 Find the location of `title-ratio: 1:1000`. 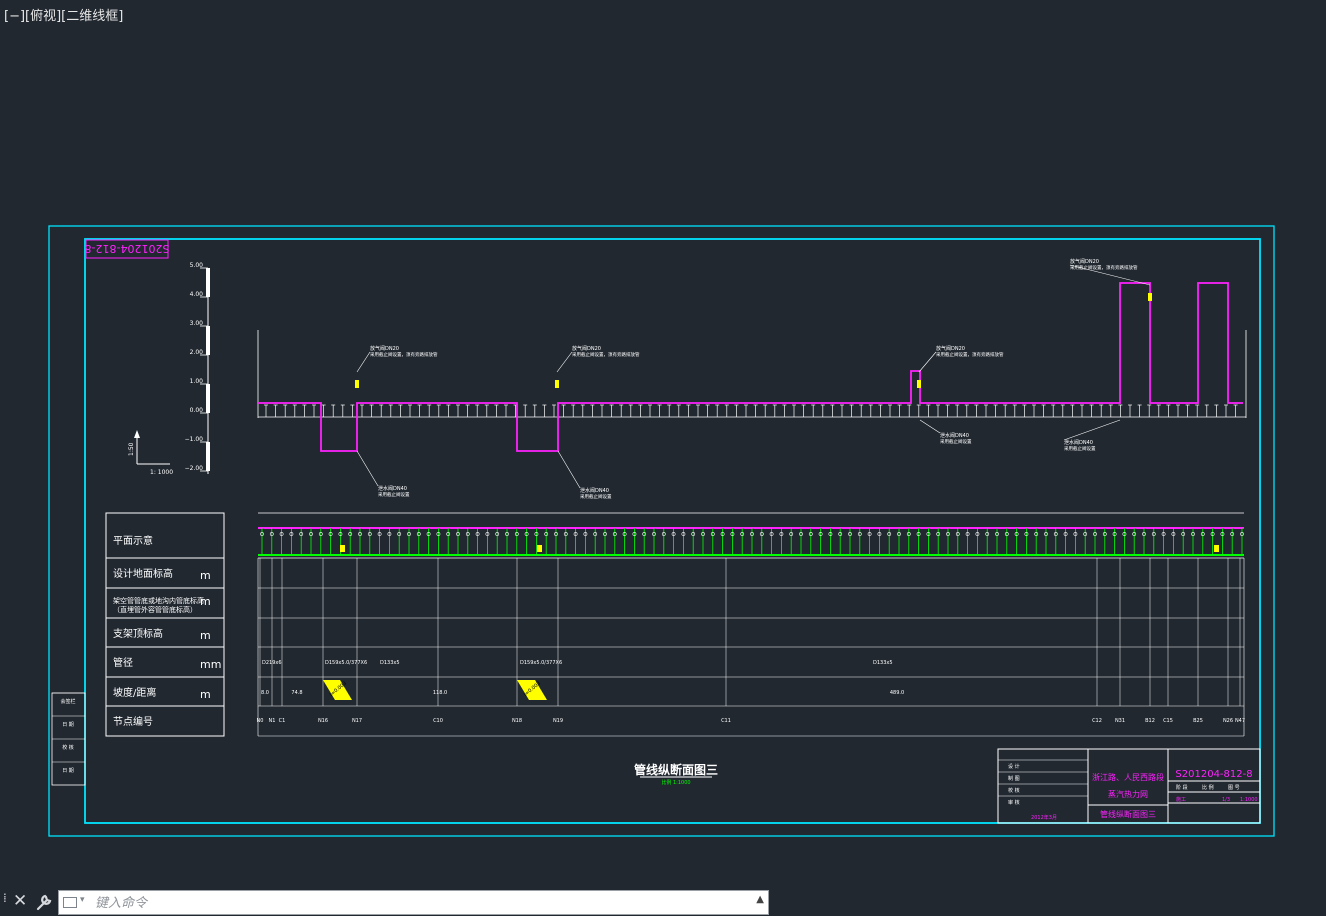

title-ratio: 1:1000 is located at coordinates (1249, 800).